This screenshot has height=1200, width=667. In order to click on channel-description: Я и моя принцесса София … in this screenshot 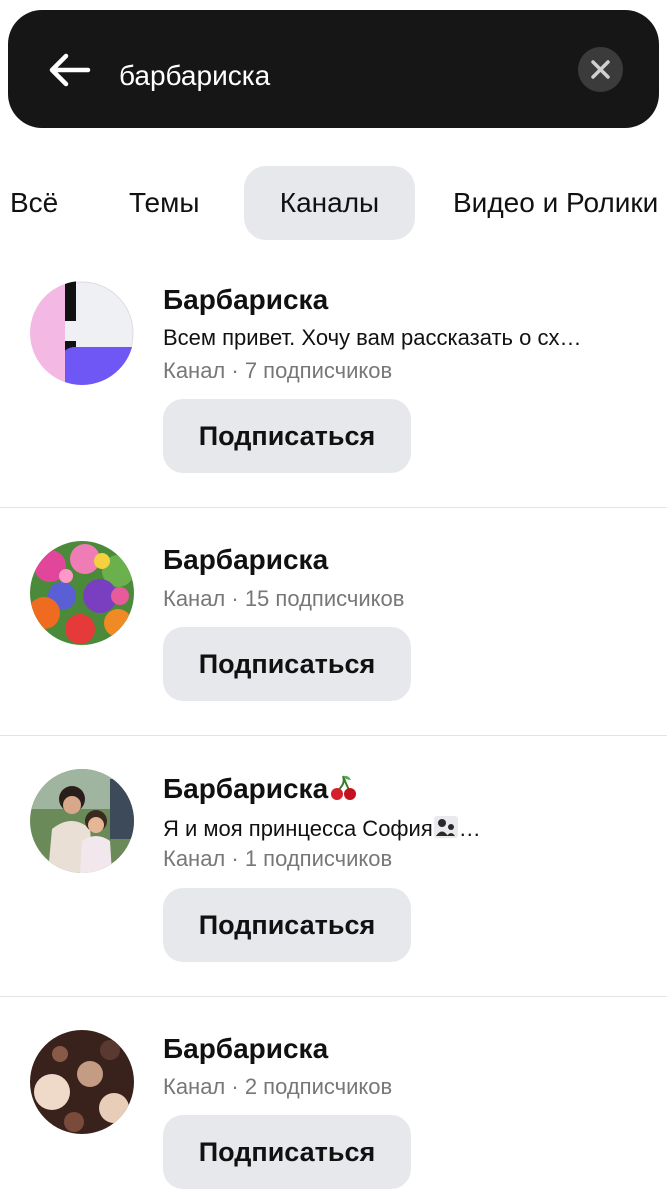, I will do `click(322, 830)`.